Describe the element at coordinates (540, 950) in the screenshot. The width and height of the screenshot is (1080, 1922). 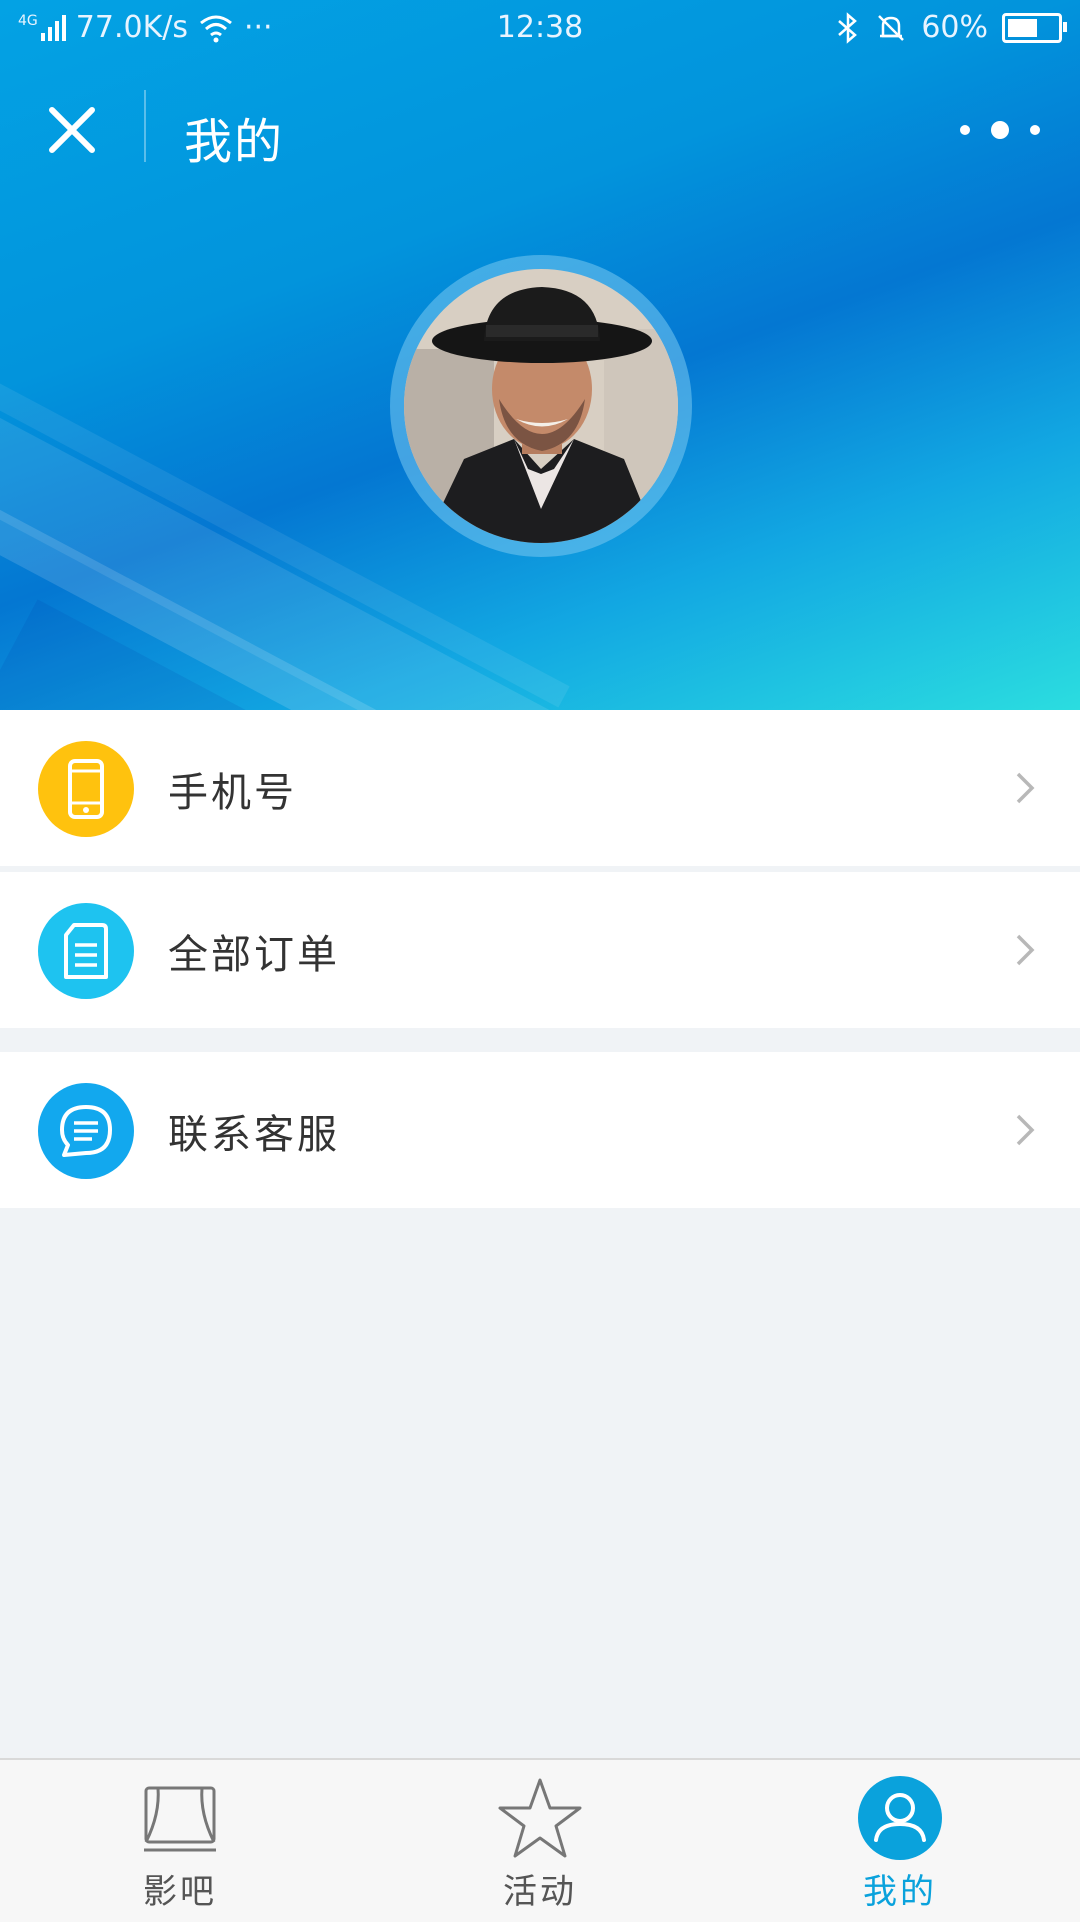
I see `menu-item-orders: 全部订单` at that location.